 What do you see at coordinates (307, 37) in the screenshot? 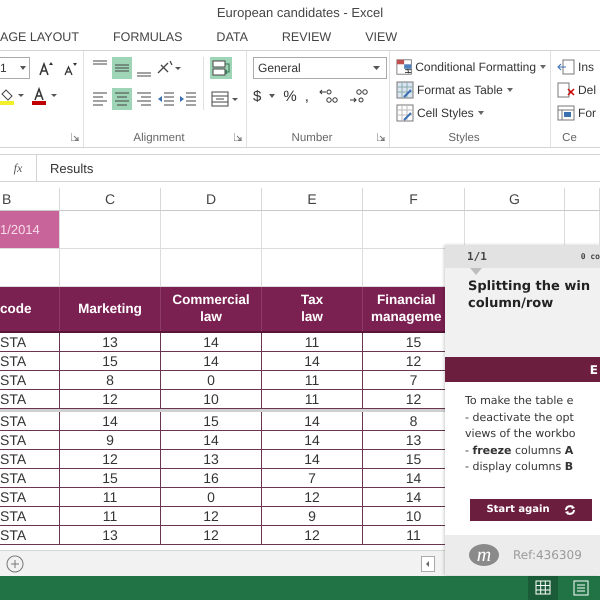
I see `ribbon-tab: REVIEW` at bounding box center [307, 37].